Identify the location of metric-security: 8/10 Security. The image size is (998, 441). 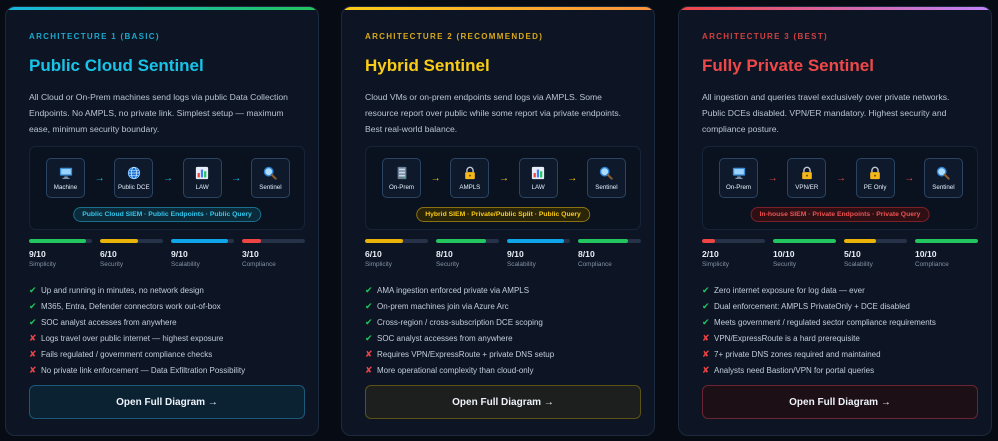
(467, 253).